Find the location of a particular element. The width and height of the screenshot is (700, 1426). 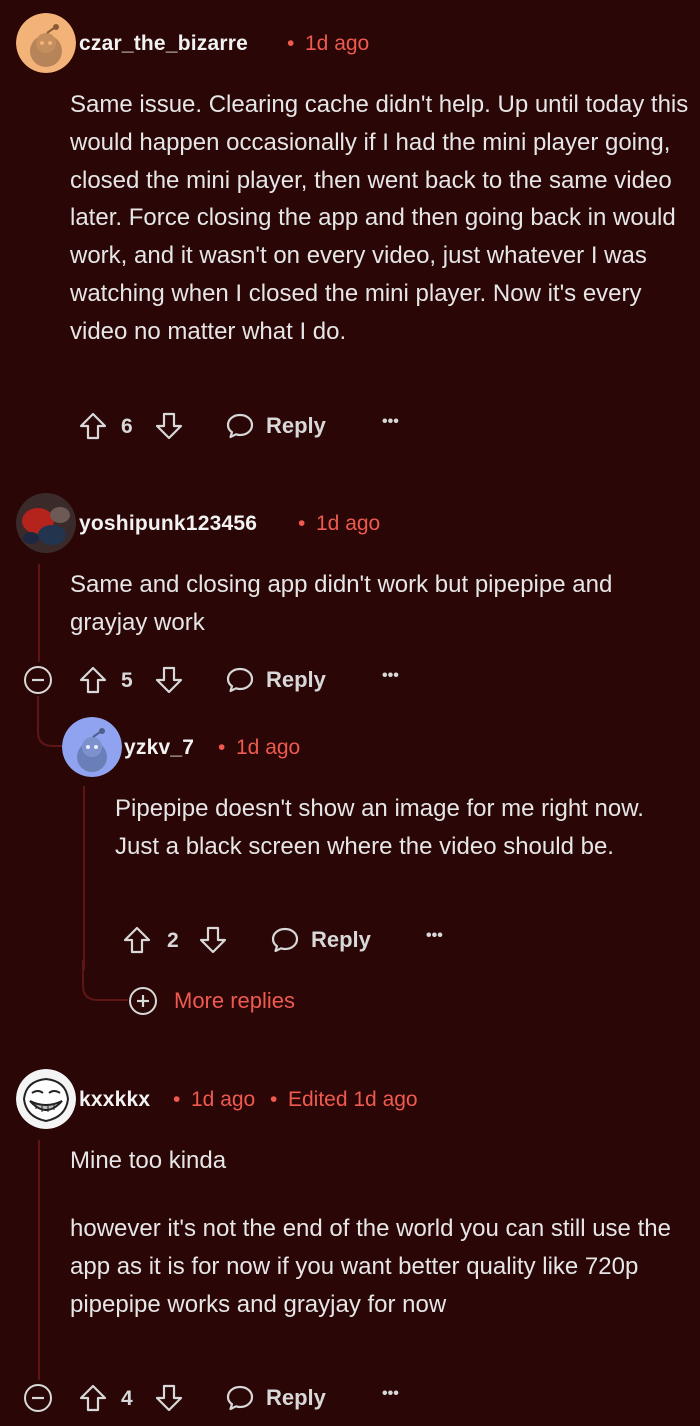

comment-username: yzkv_7 is located at coordinates (159, 748).